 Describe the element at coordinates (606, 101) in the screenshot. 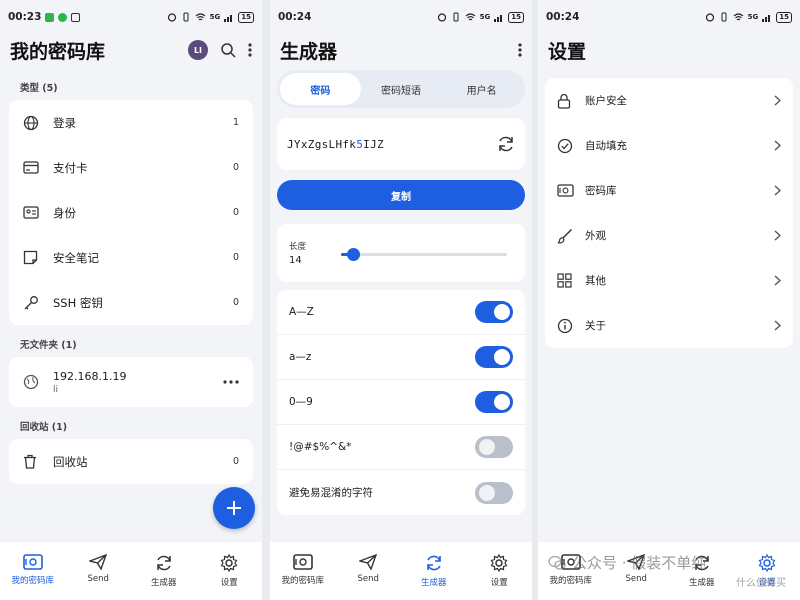

I see `settings-item-label: 账户安全` at that location.